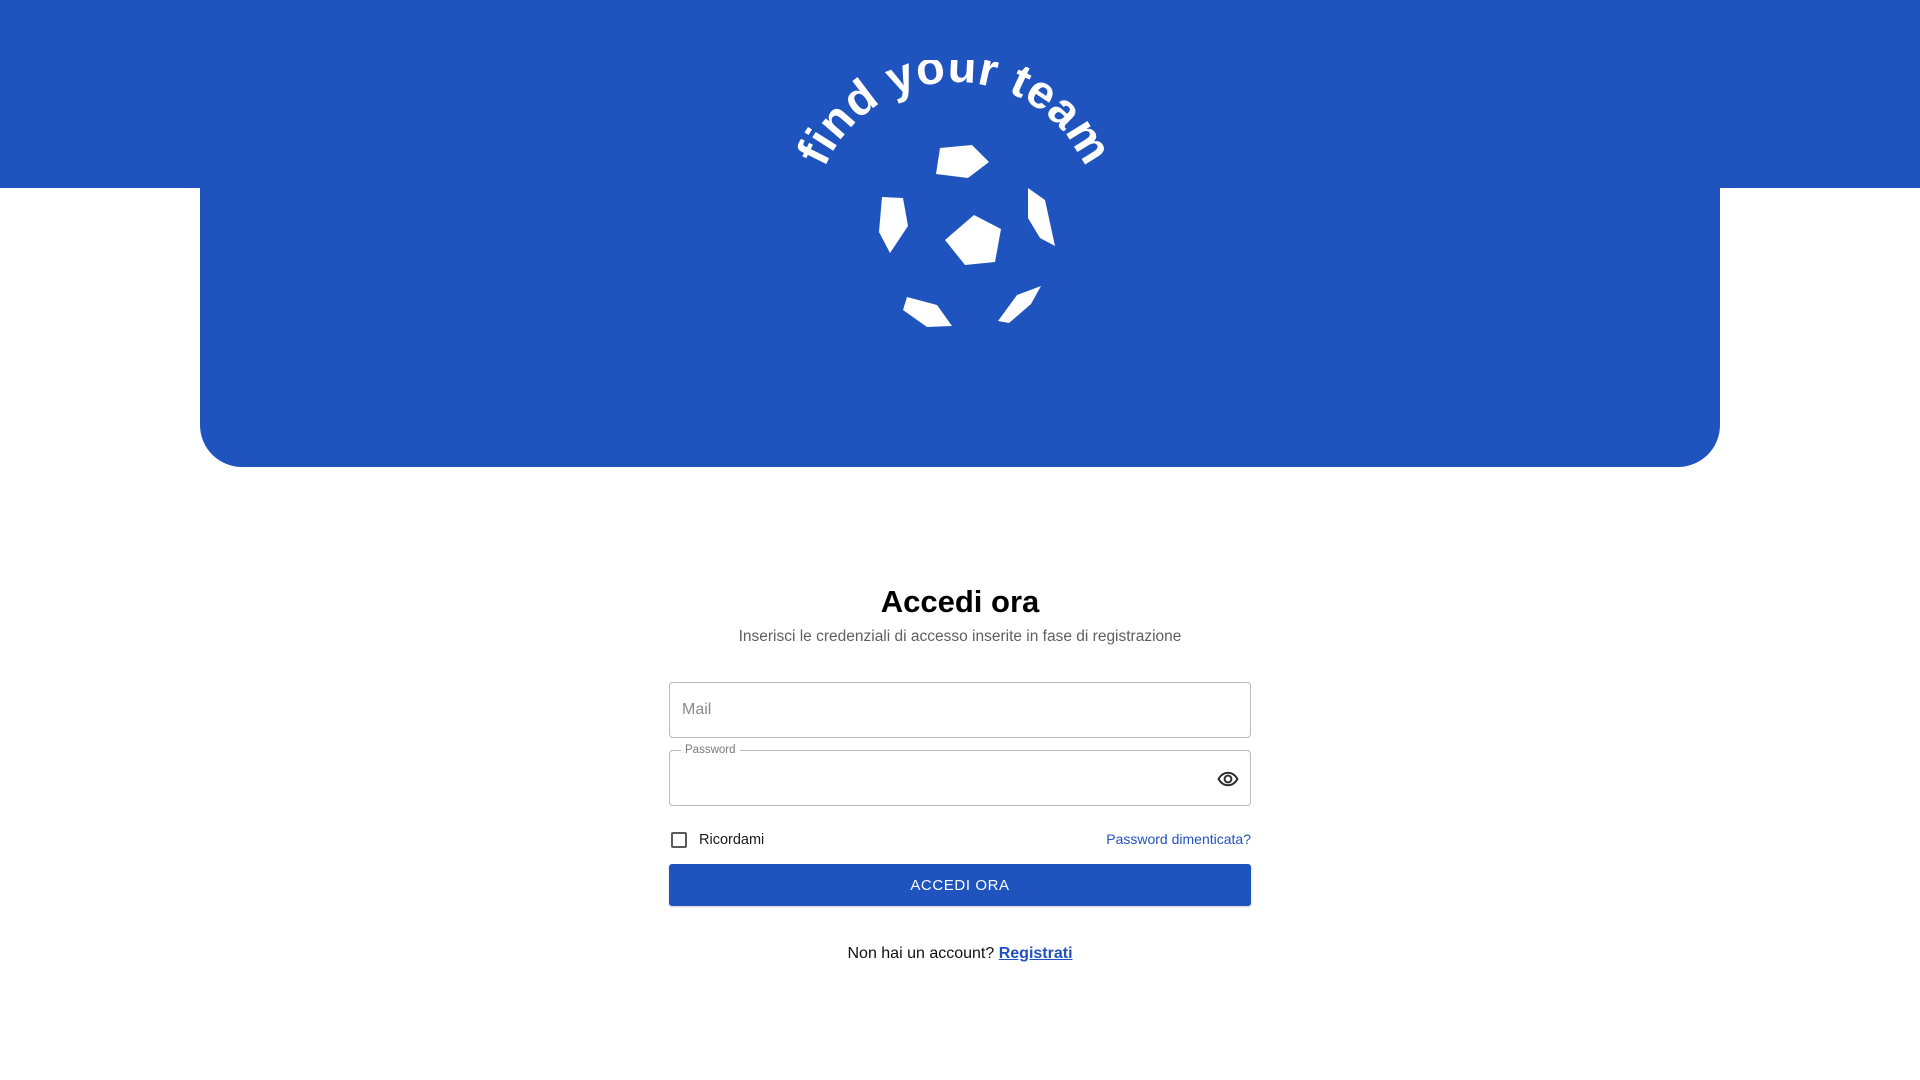 The image size is (1920, 1080). I want to click on password-field: Password, so click(960, 774).